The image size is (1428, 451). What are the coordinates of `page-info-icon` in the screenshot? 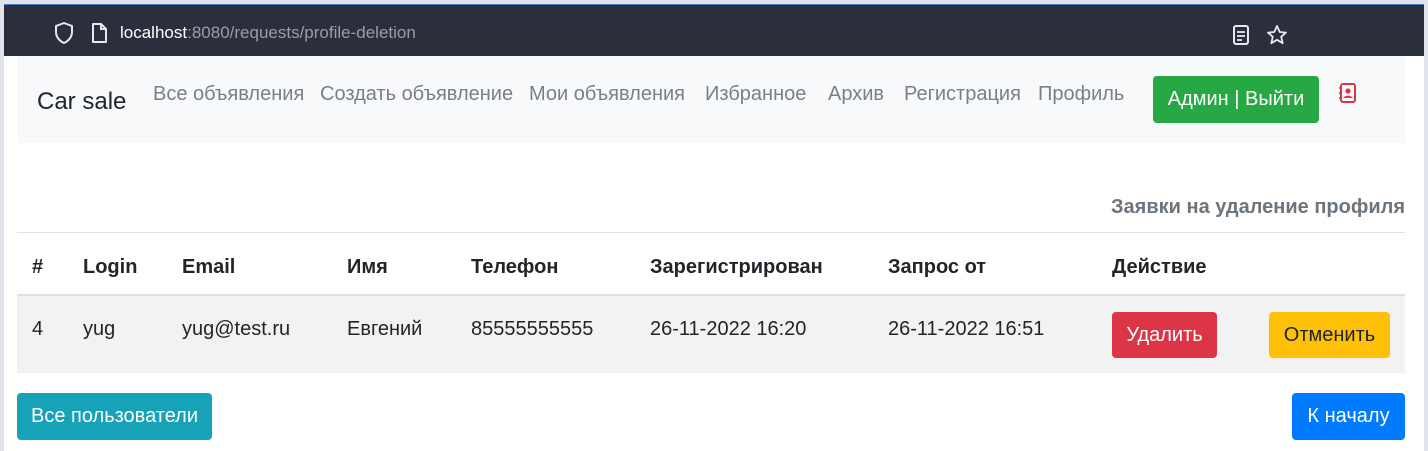 It's located at (99, 33).